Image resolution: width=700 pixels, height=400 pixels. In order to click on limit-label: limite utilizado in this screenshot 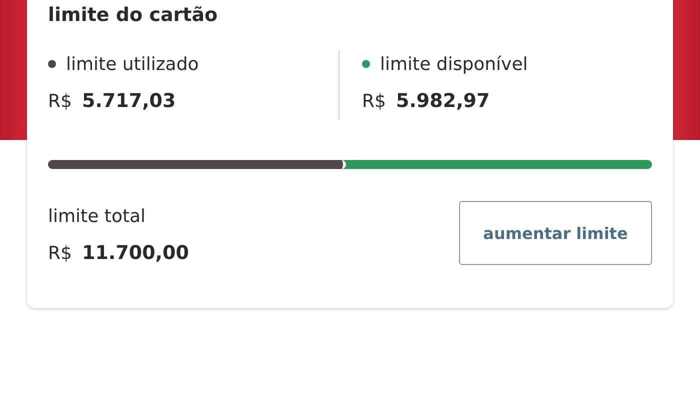, I will do `click(132, 64)`.